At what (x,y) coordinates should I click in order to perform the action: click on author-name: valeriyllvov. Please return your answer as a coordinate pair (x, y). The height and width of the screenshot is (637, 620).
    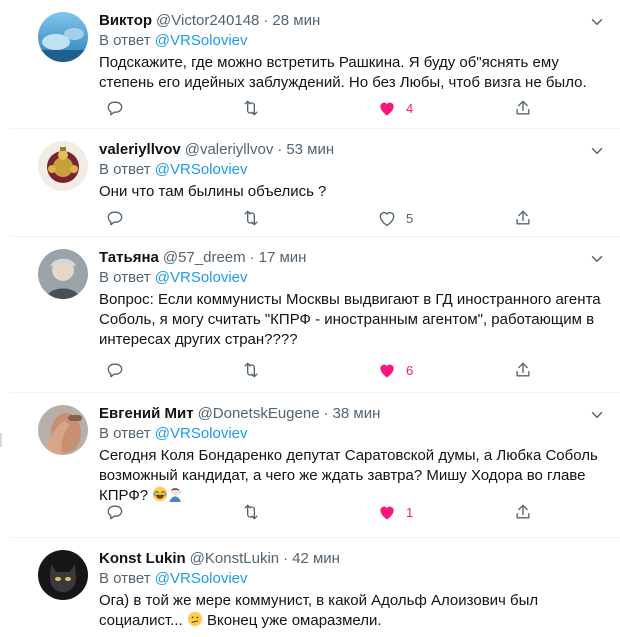
    Looking at the image, I should click on (140, 150).